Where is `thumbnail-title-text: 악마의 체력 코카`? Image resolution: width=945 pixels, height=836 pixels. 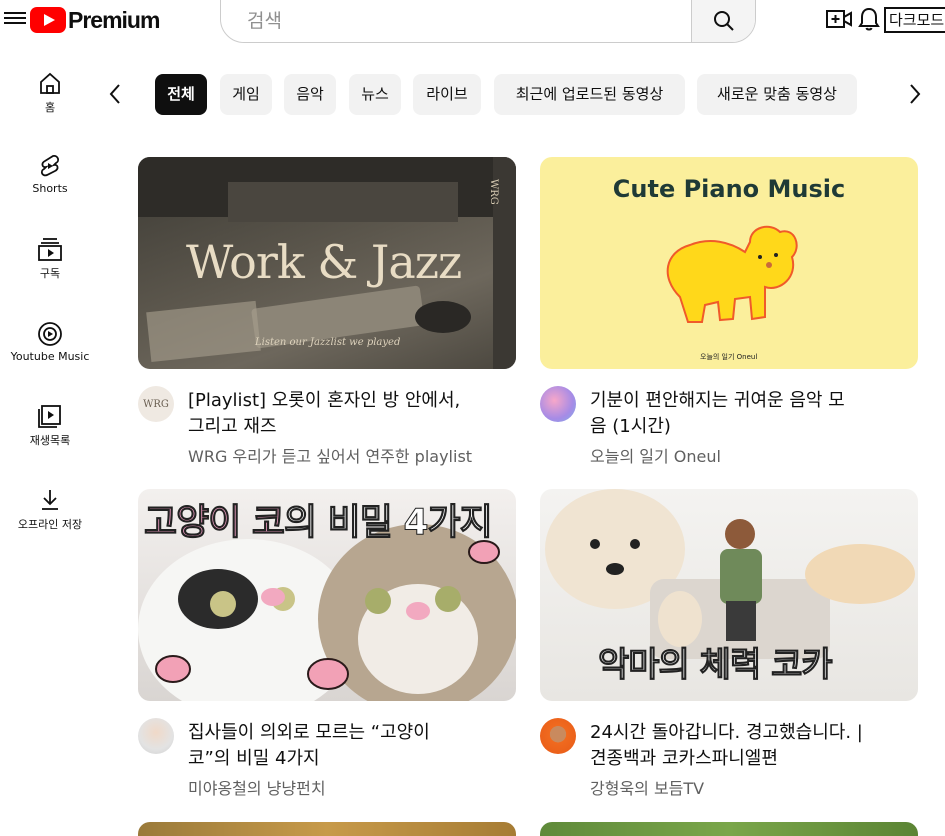 thumbnail-title-text: 악마의 체력 코카 is located at coordinates (716, 665).